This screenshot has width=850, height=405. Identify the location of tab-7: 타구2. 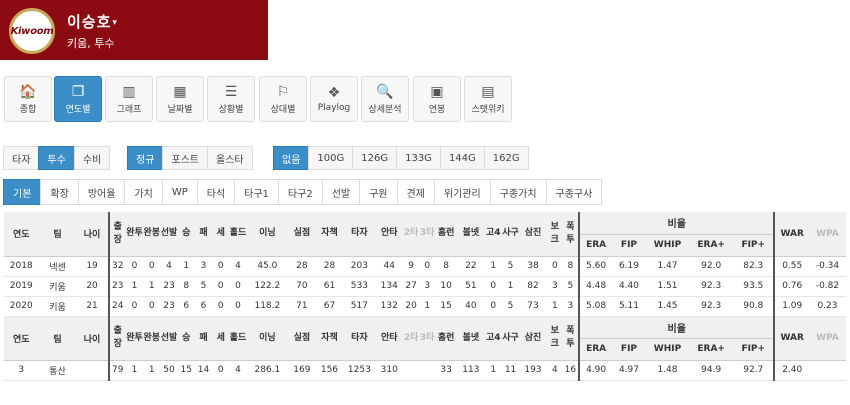
(300, 192).